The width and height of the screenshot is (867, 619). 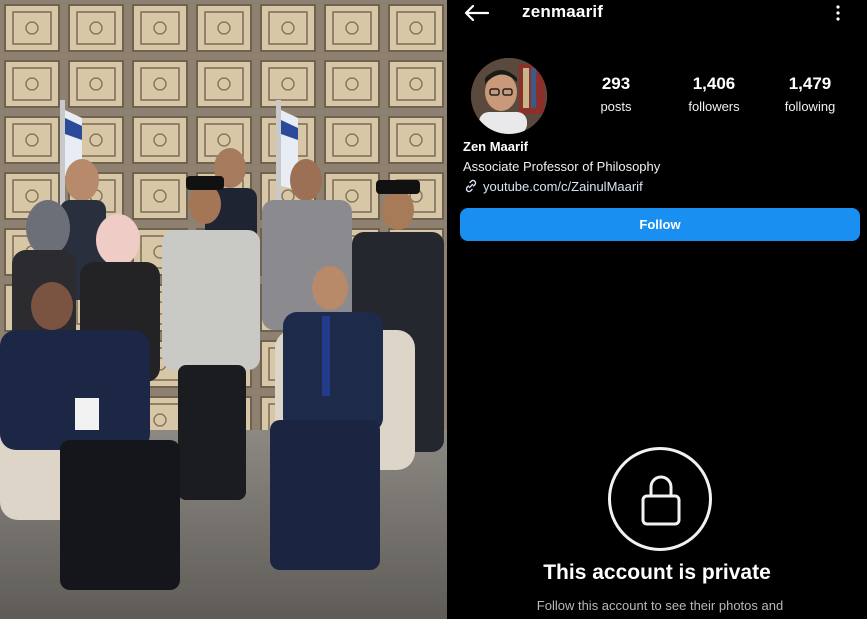 What do you see at coordinates (616, 94) in the screenshot?
I see `posts-count: 293 posts` at bounding box center [616, 94].